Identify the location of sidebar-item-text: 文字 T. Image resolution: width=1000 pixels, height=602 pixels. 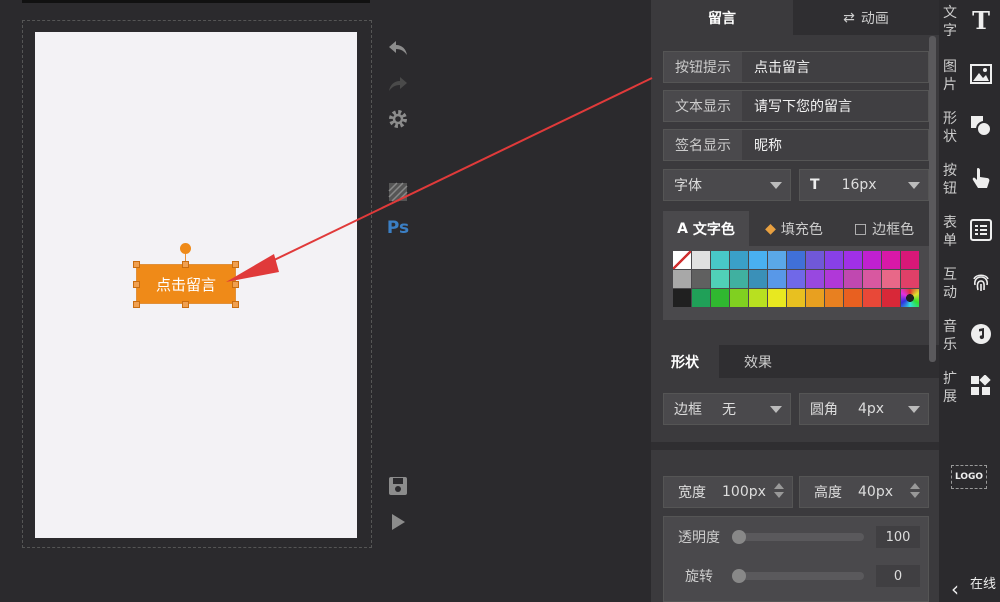
(969, 26).